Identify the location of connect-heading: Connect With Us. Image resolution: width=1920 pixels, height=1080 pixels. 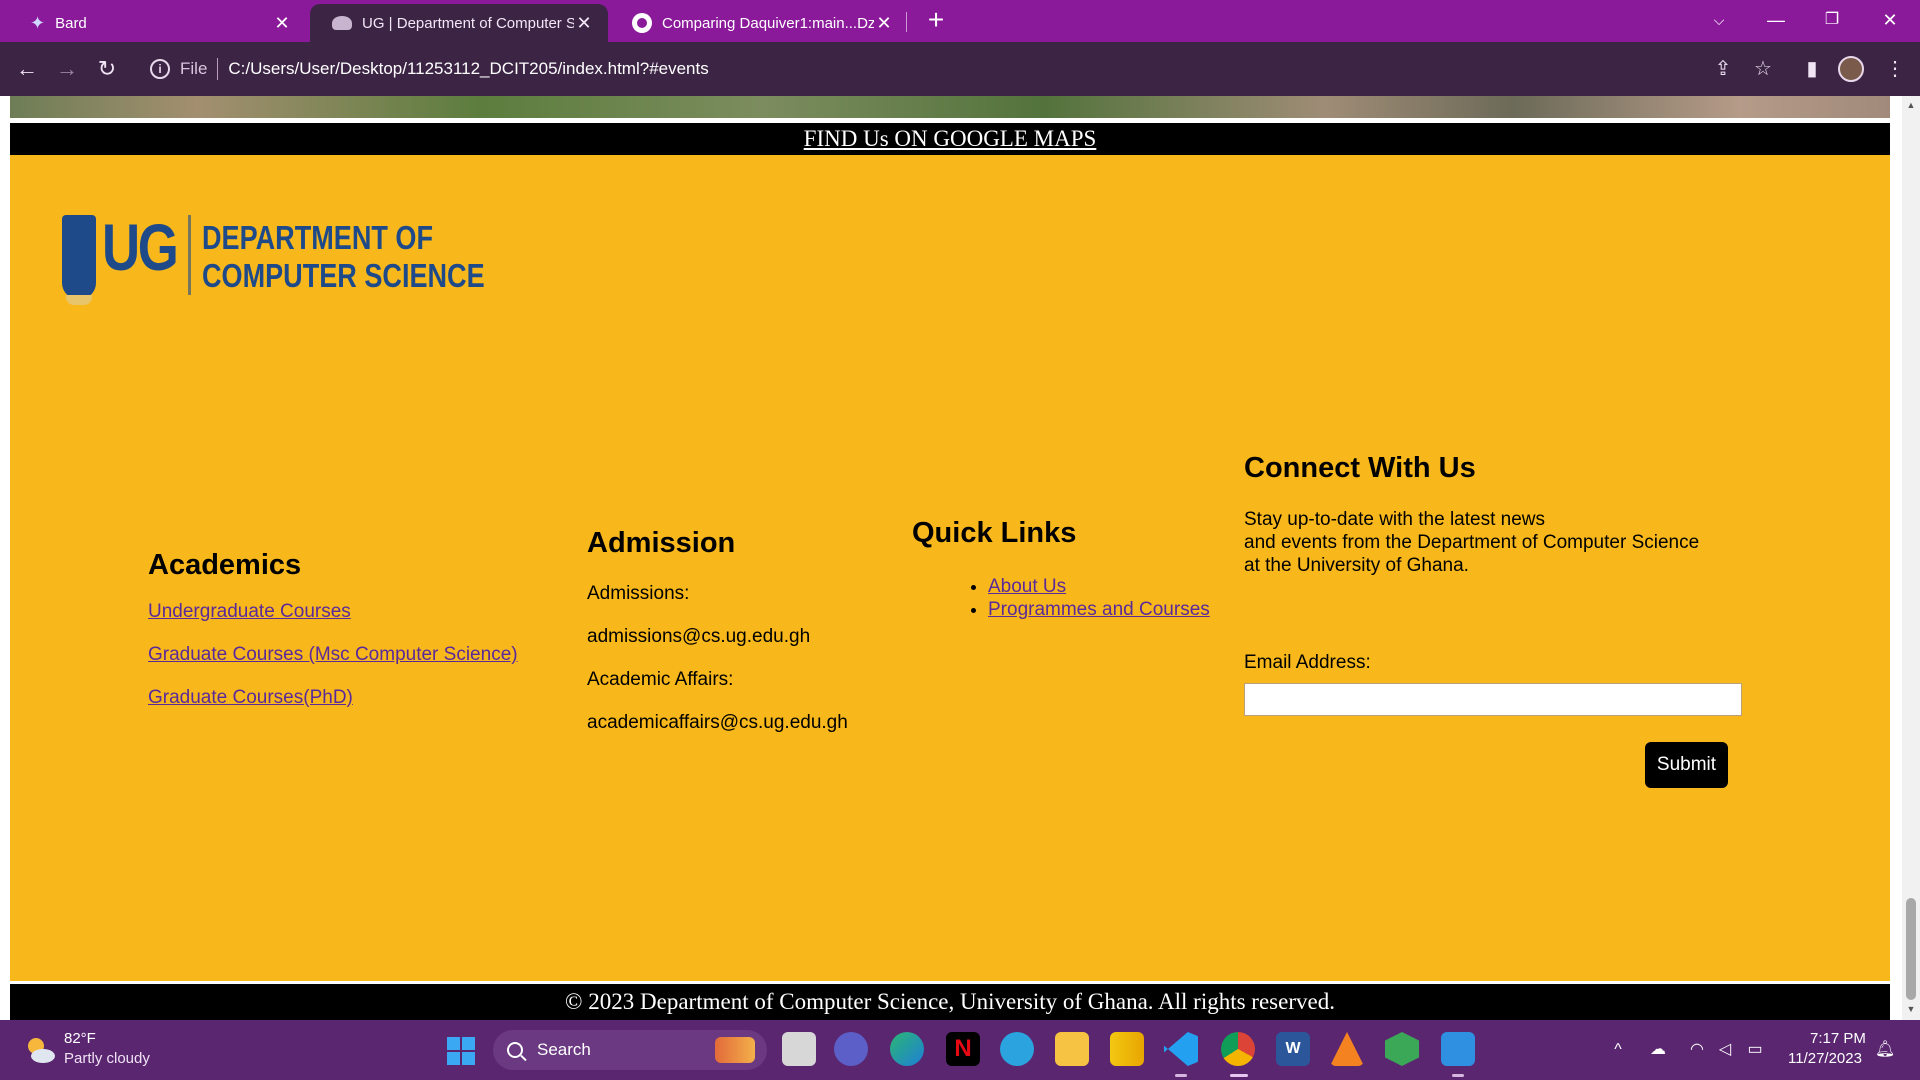
(1360, 468).